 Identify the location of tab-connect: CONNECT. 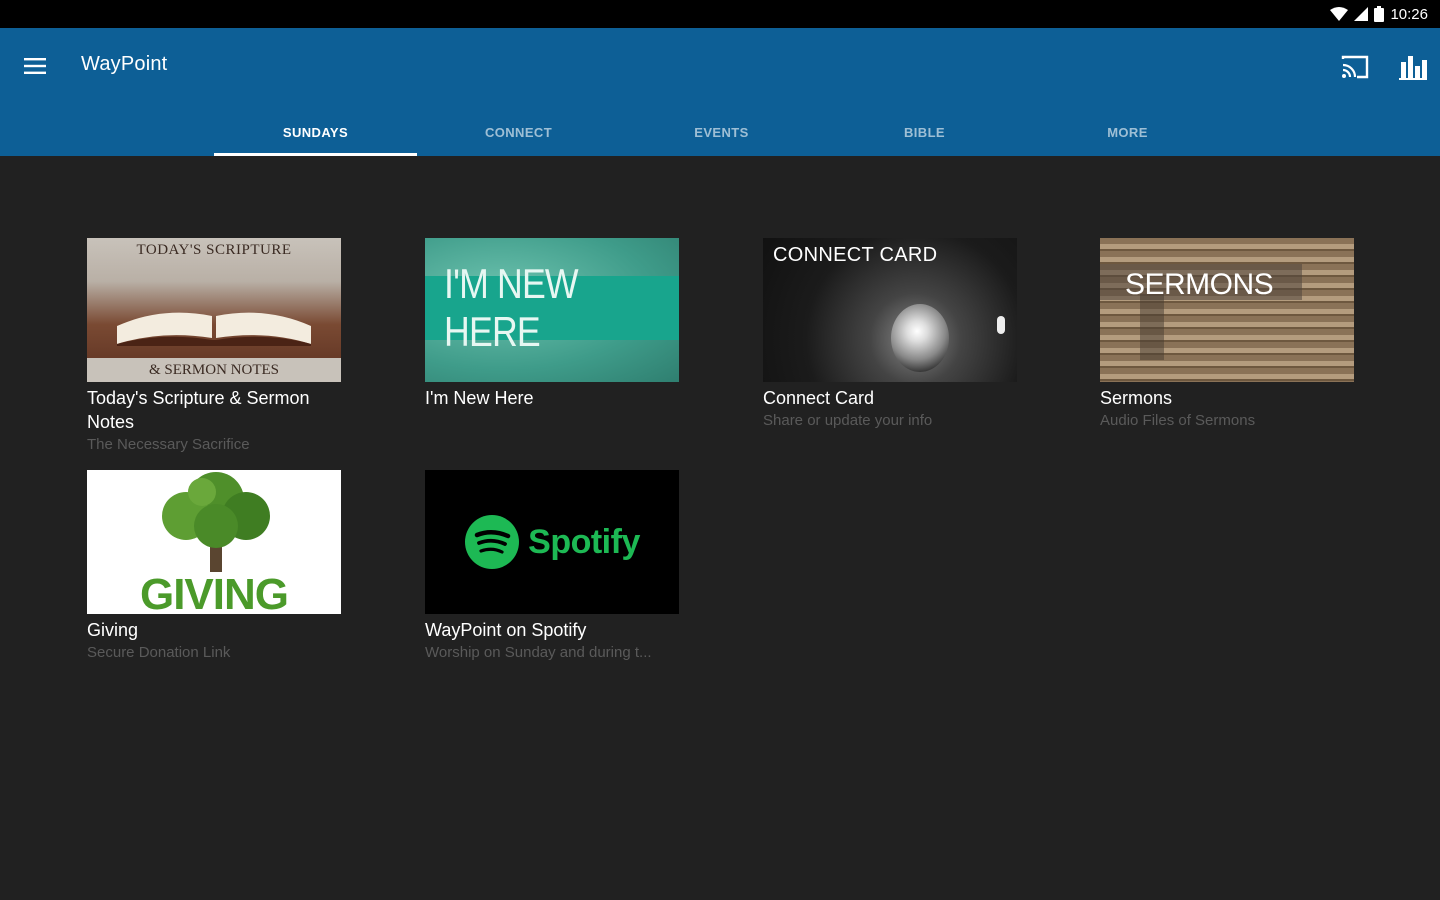
(518, 132).